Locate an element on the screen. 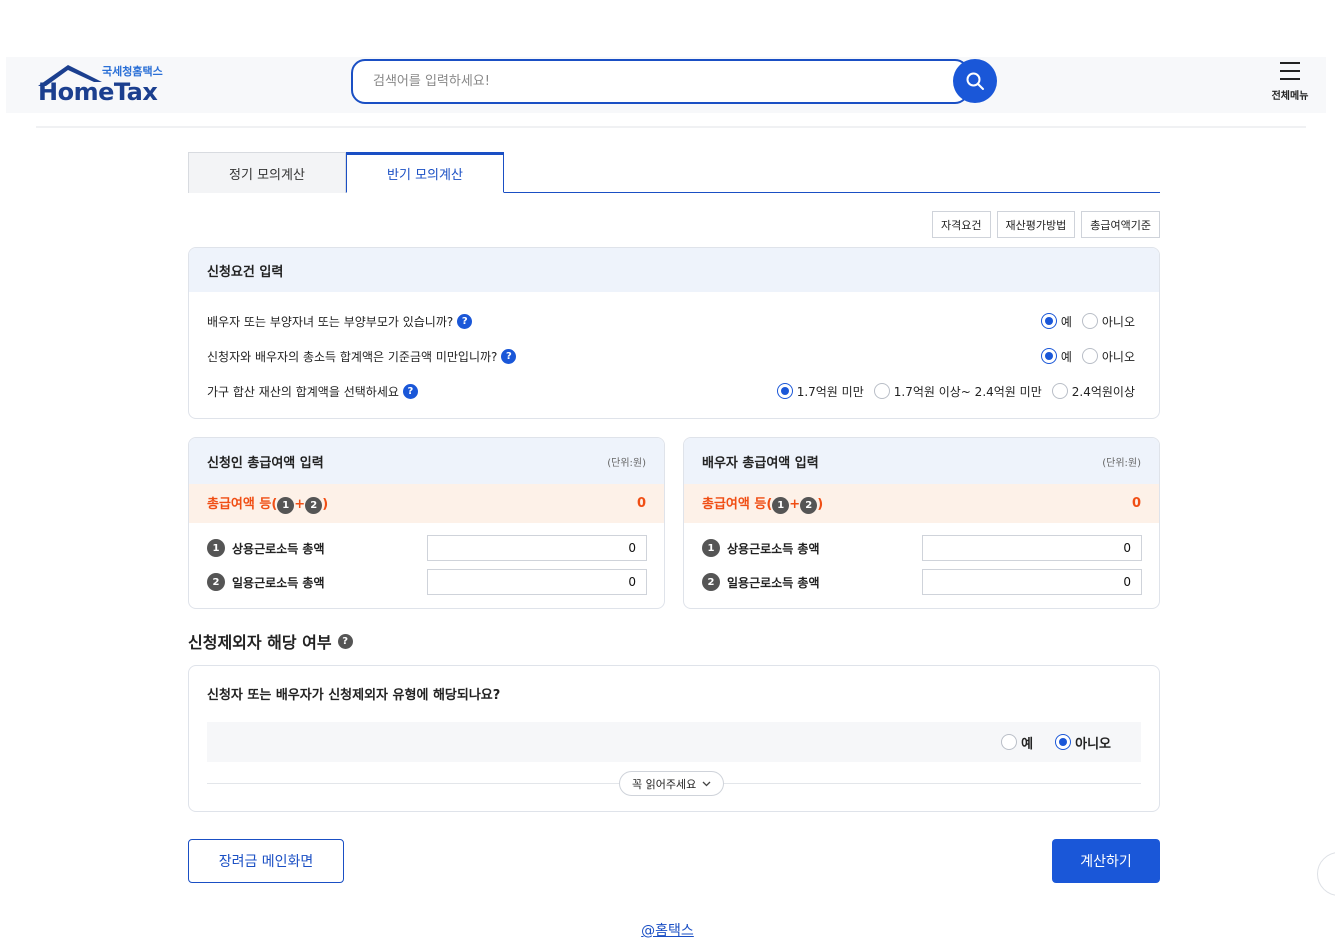 This screenshot has width=1335, height=952. spouse-total-row: 총급여액 등(1 +2) 0 is located at coordinates (921, 503).